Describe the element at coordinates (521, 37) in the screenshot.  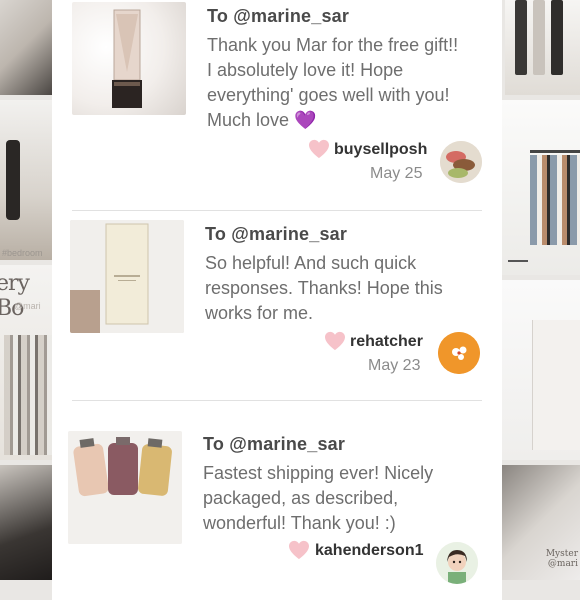
I see `bg-hanging-coat` at that location.